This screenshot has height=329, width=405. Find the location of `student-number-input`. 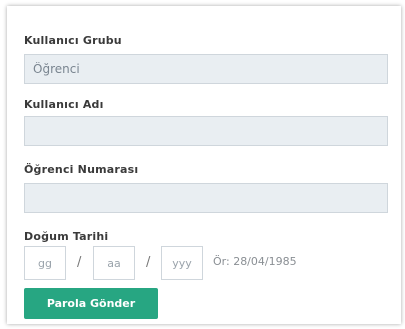

student-number-input is located at coordinates (206, 198).